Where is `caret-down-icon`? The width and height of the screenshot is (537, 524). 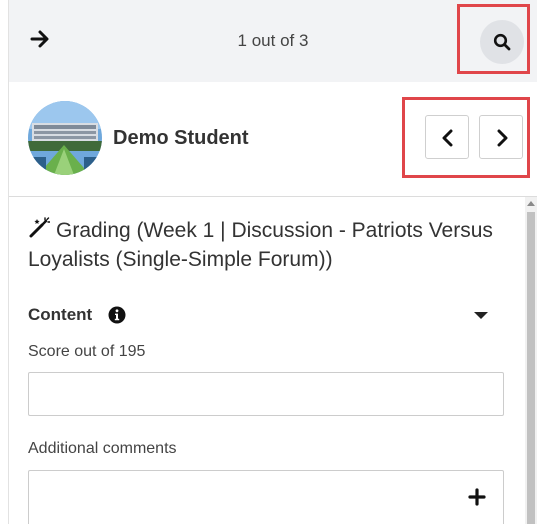 caret-down-icon is located at coordinates (481, 315).